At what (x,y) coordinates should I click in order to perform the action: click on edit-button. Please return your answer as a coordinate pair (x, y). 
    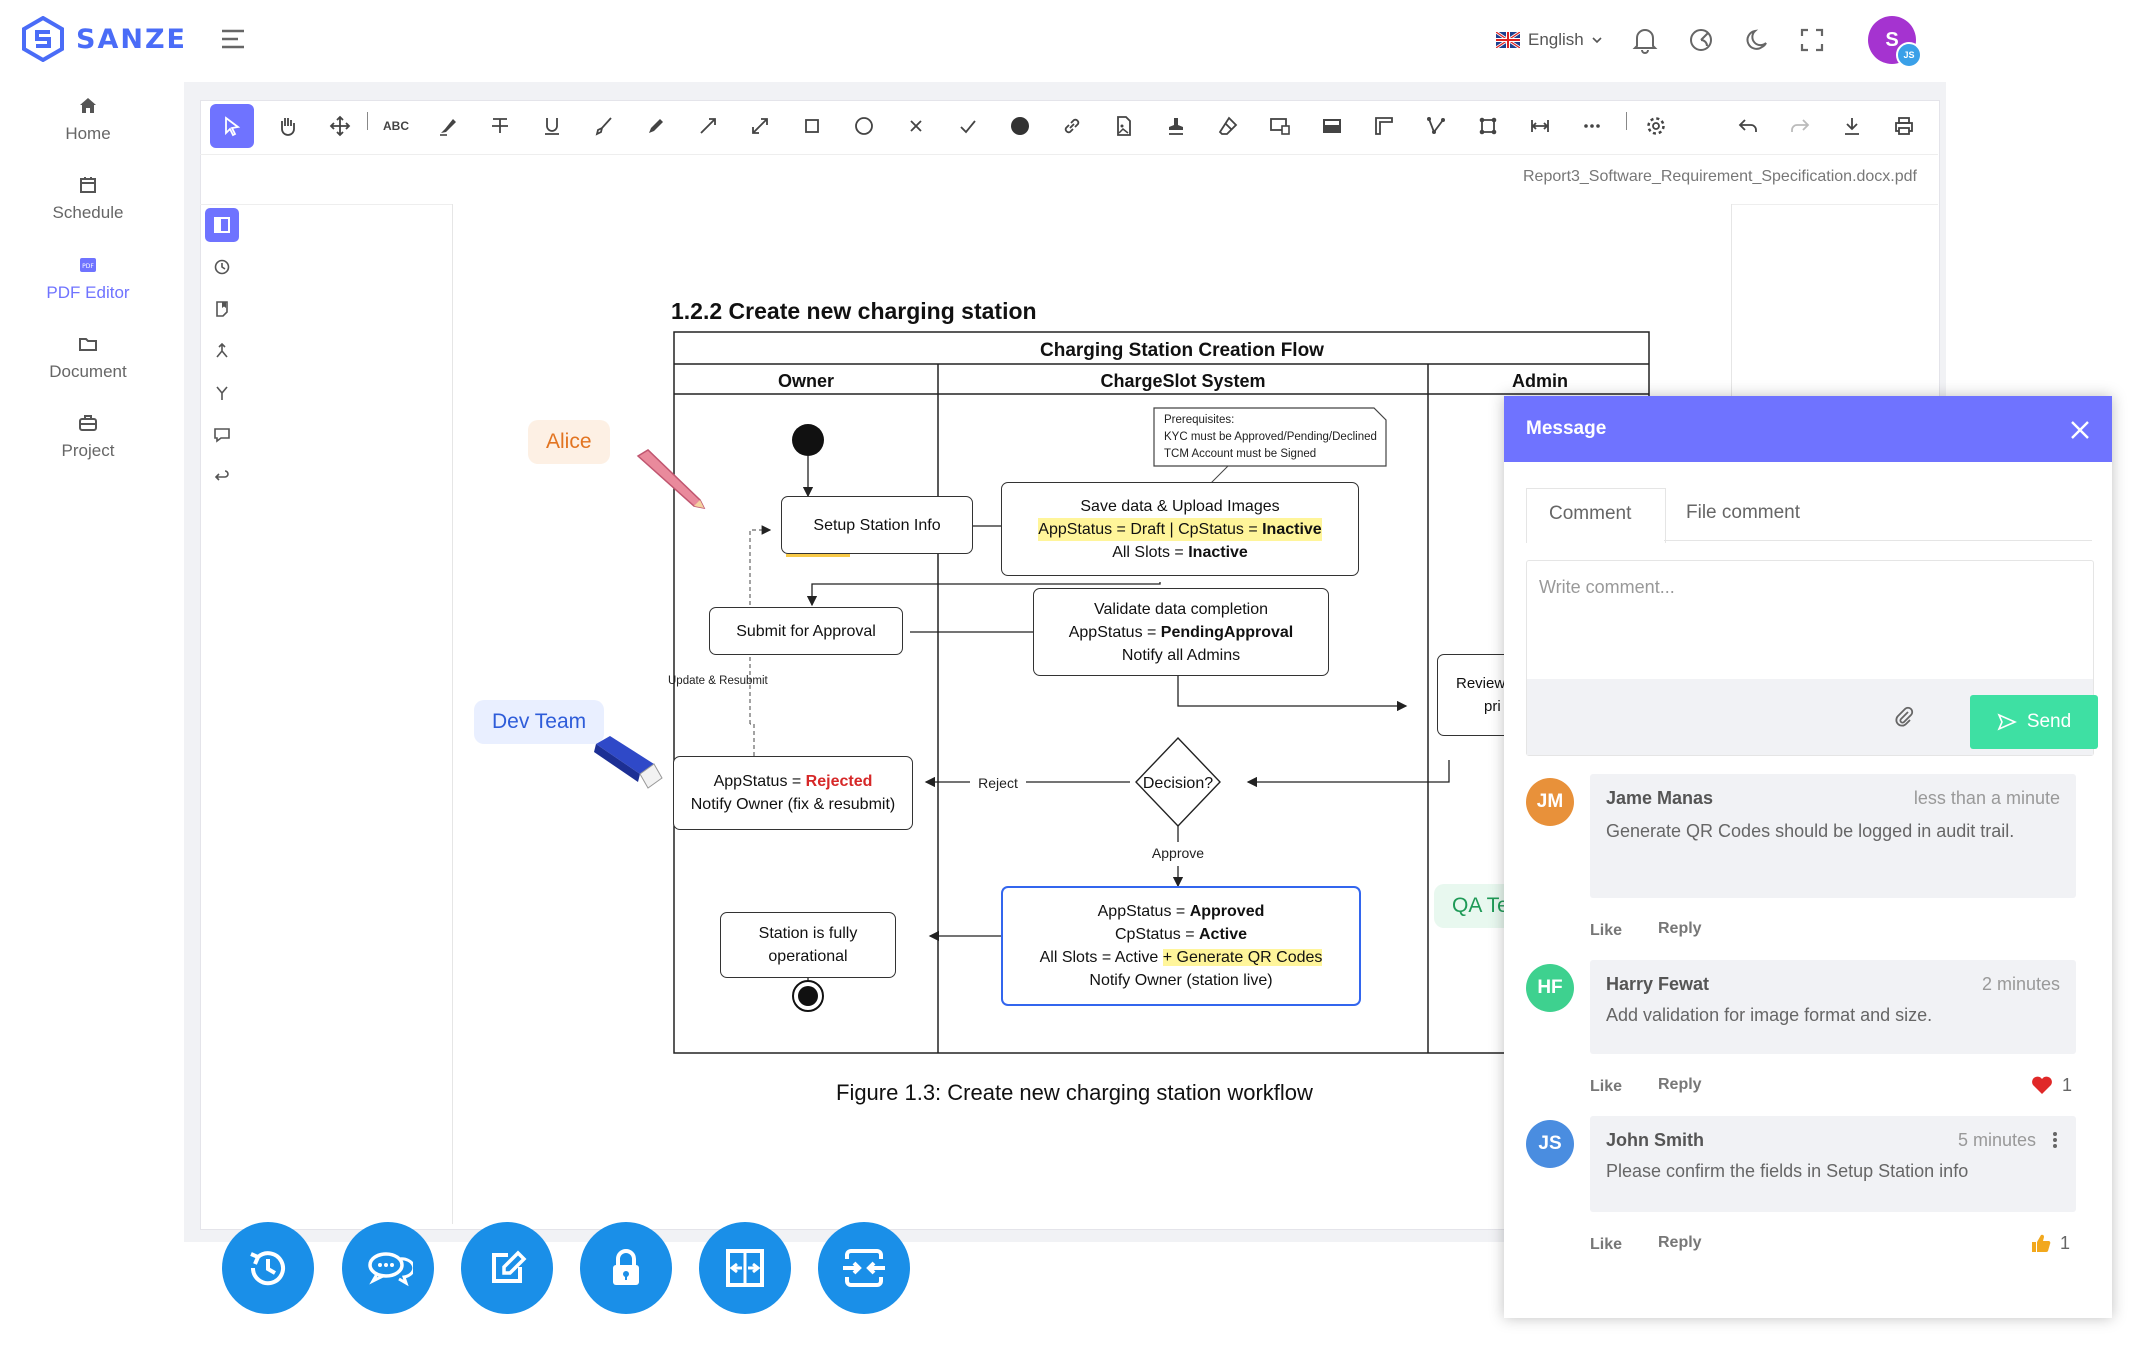
    Looking at the image, I should click on (507, 1268).